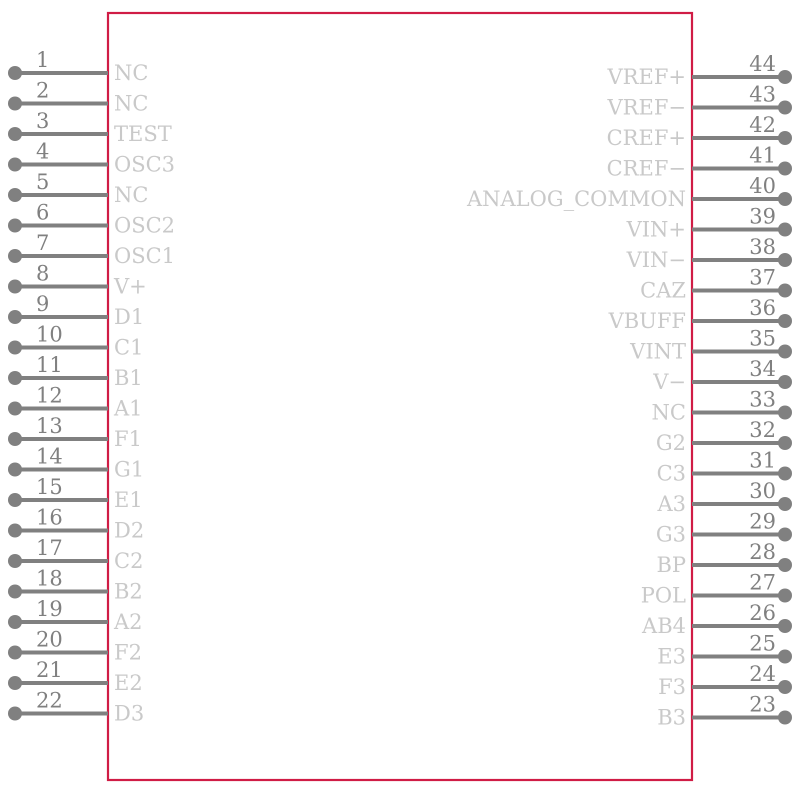  Describe the element at coordinates (128, 348) in the screenshot. I see `pin-label-10: C1` at that location.